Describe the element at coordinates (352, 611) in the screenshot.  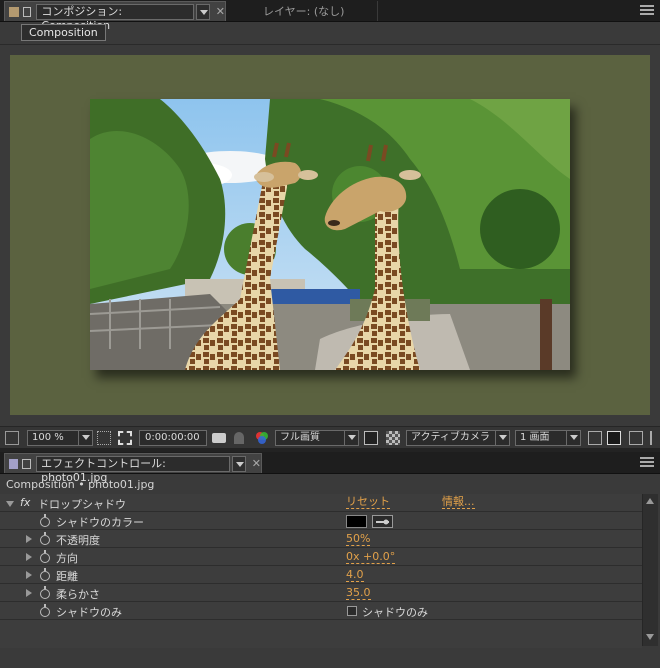
I see `shadow-only-checkbox` at that location.